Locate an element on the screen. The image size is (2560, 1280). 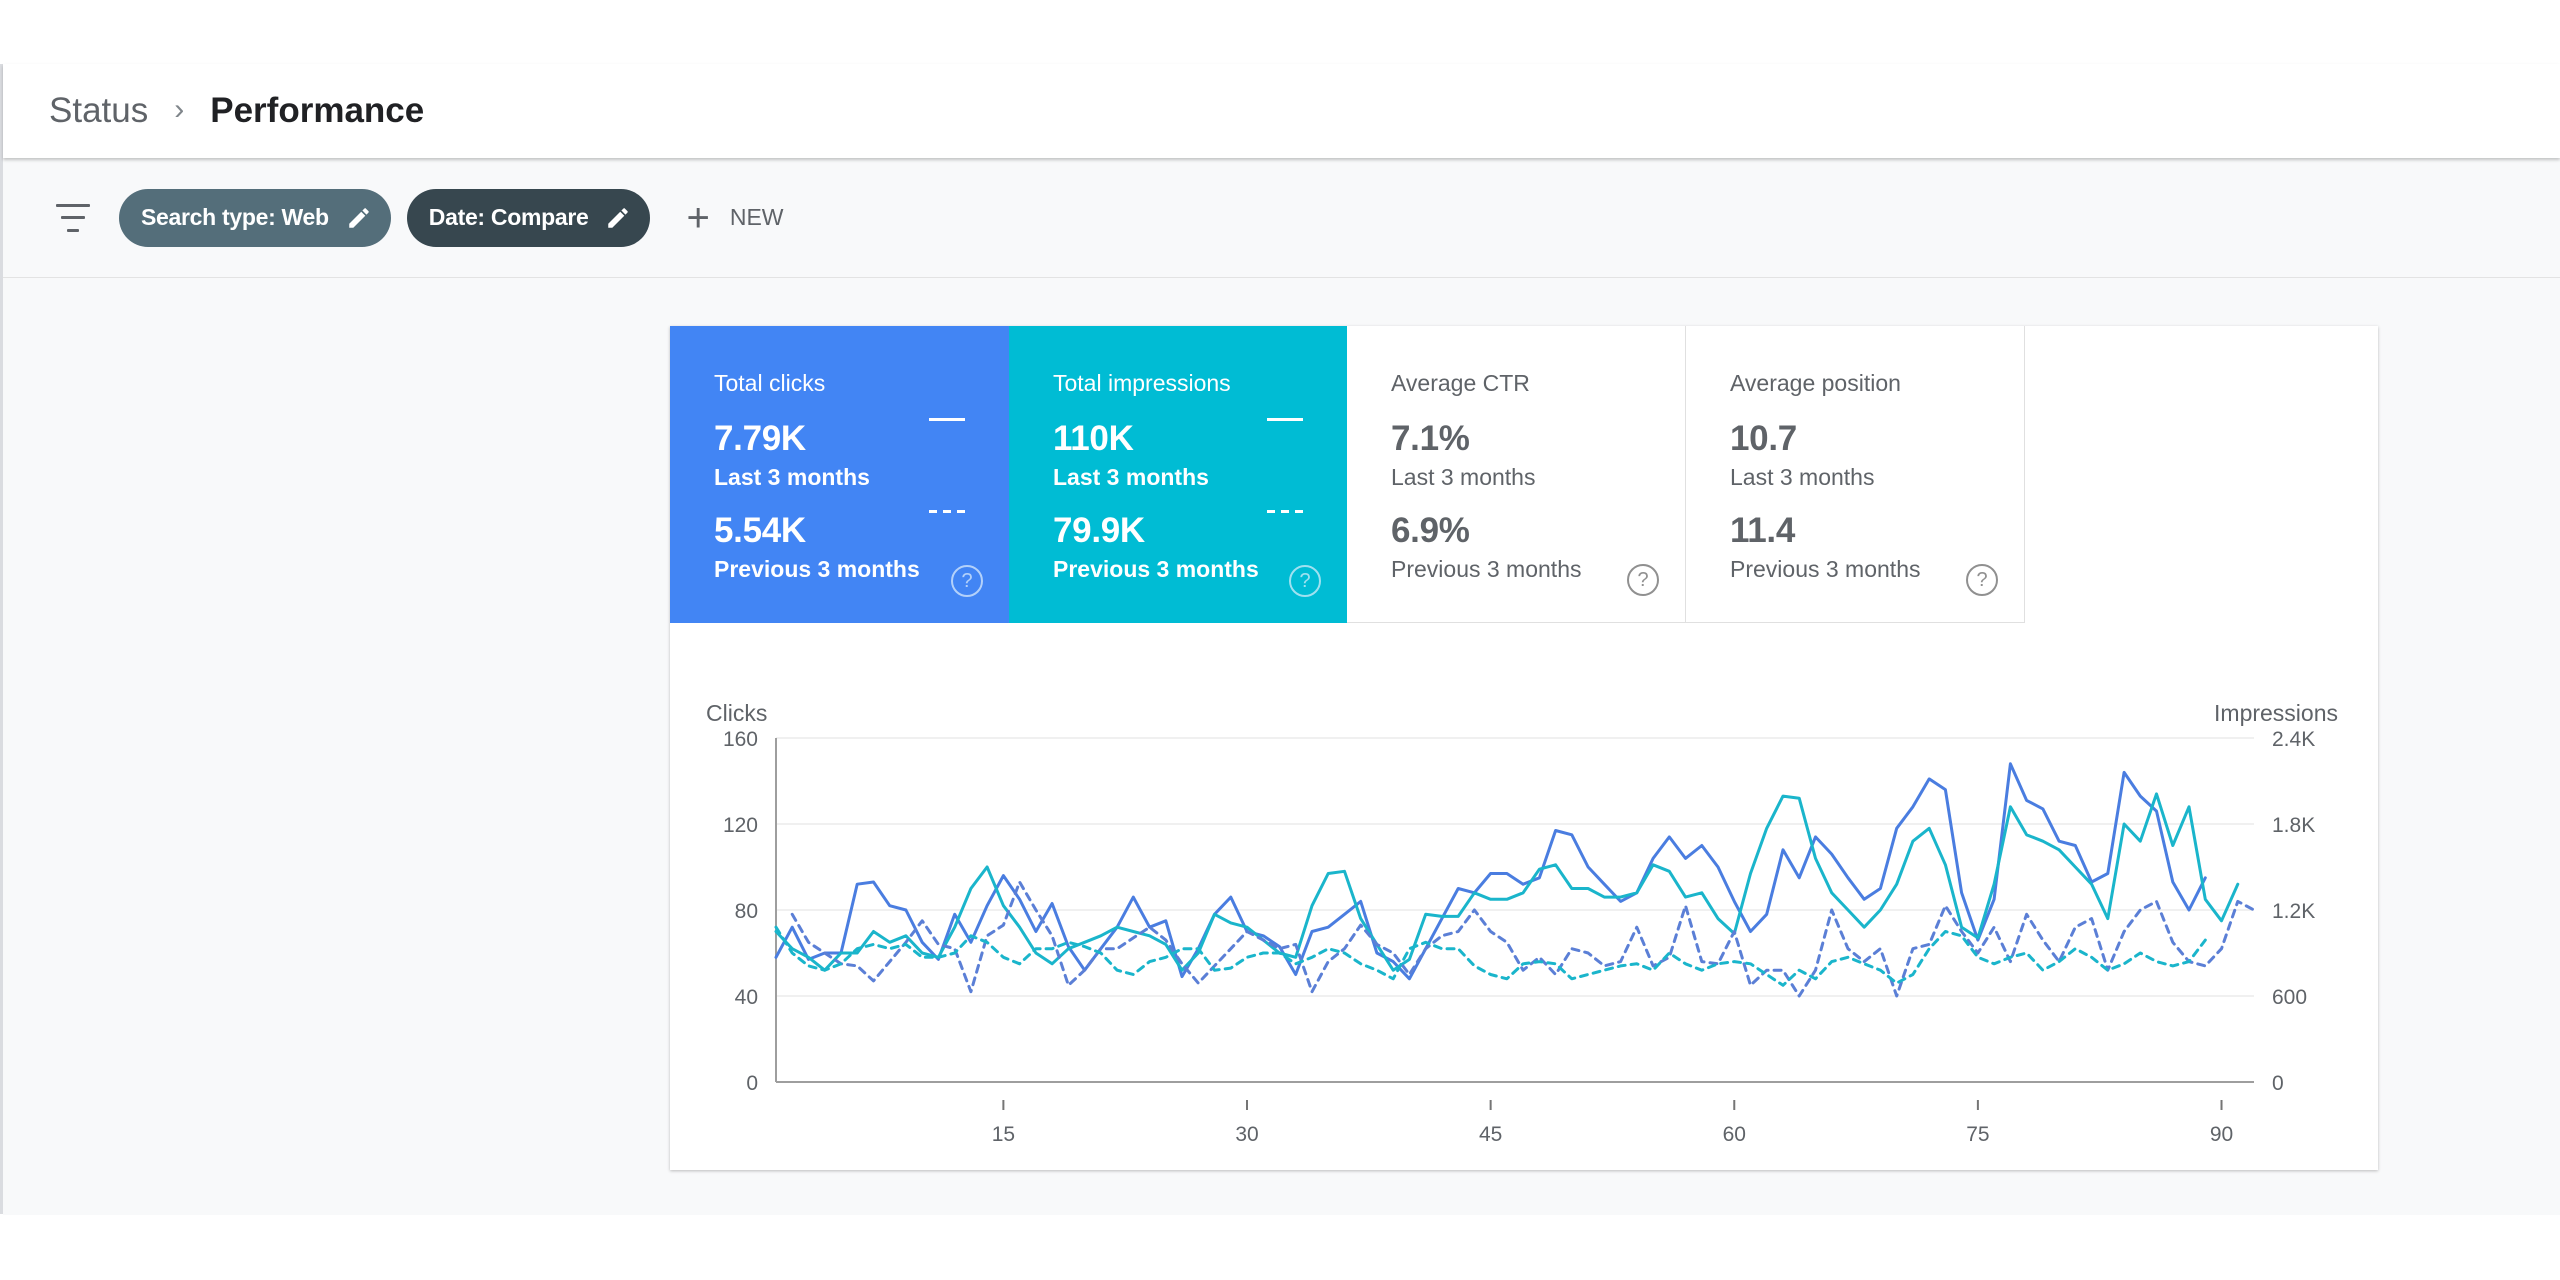
date-compare-chip: Date: Compare is located at coordinates (528, 217).